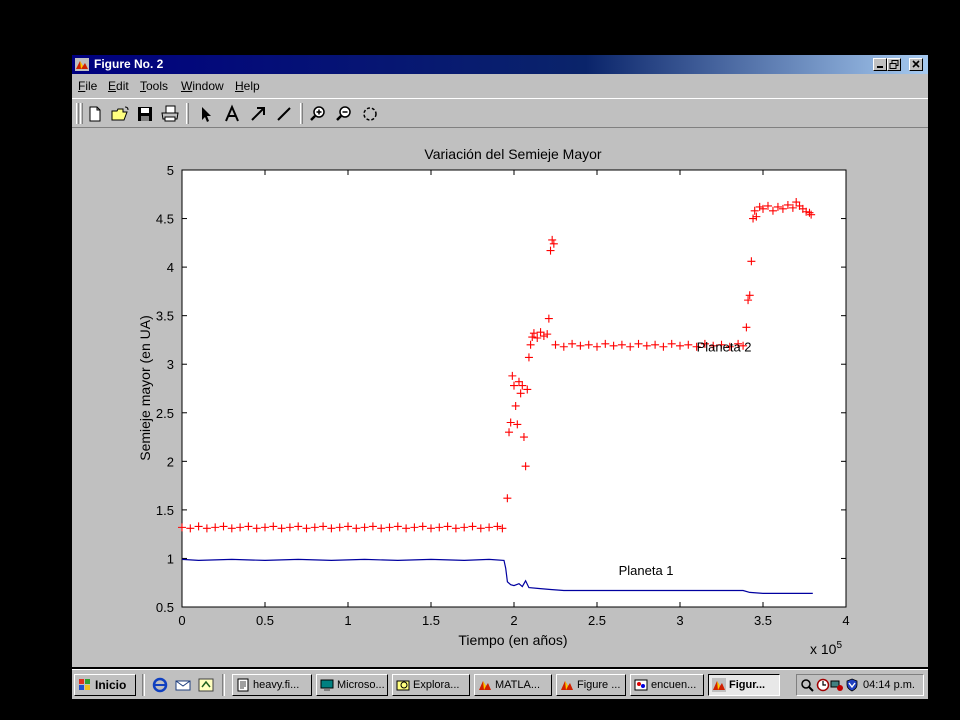 This screenshot has height=720, width=960. What do you see at coordinates (165, 413) in the screenshot?
I see `y-tick-label: 2.5` at bounding box center [165, 413].